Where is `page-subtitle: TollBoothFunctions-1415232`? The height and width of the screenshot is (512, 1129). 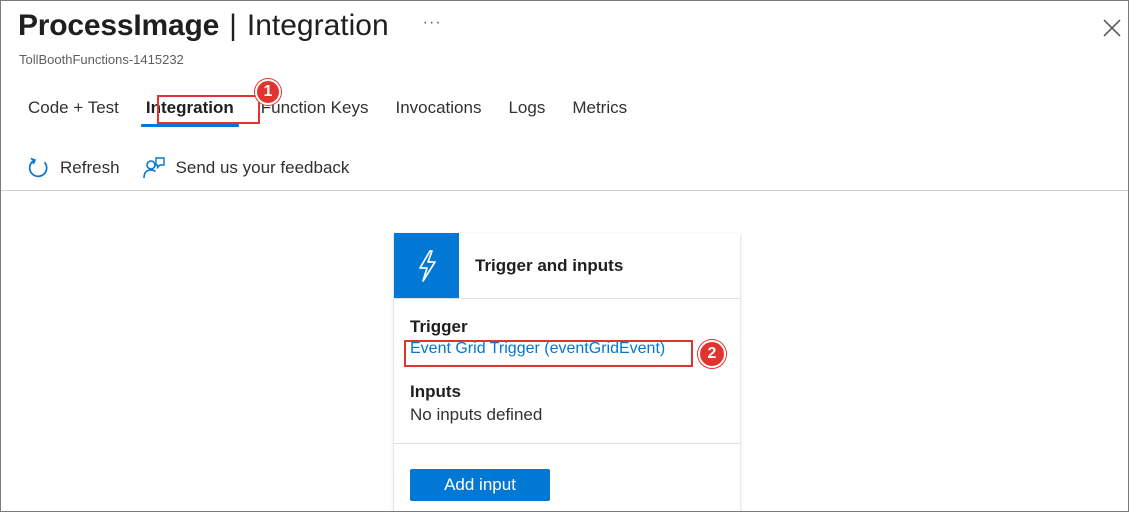
page-subtitle: TollBoothFunctions-1415232 is located at coordinates (101, 59).